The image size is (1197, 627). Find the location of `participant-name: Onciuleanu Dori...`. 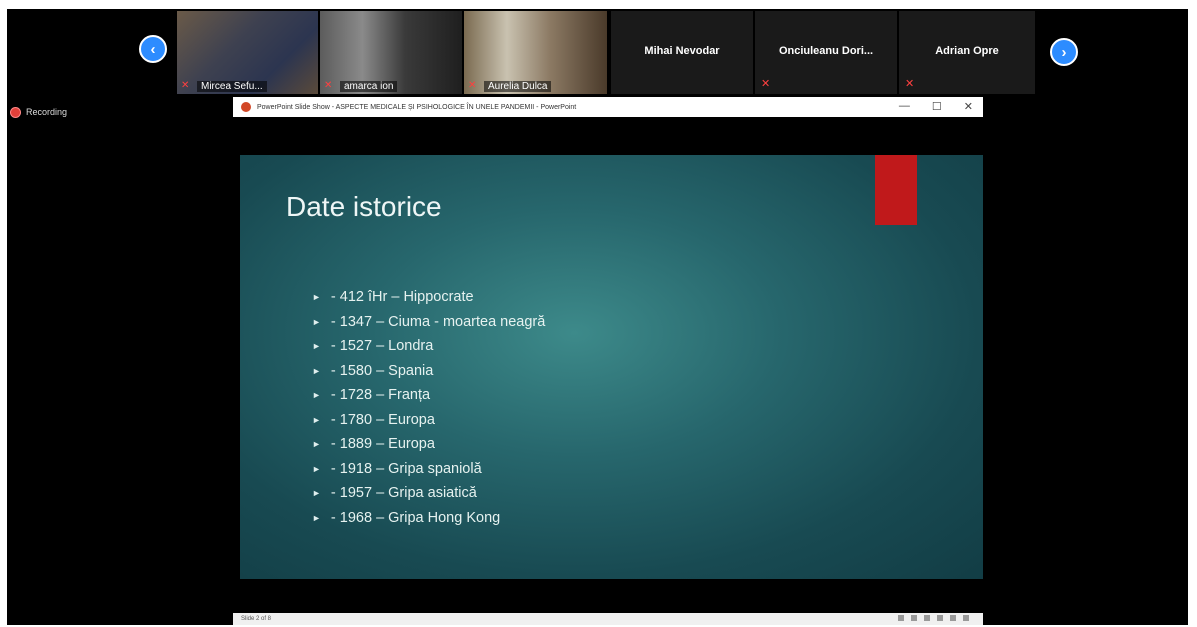

participant-name: Onciuleanu Dori... is located at coordinates (826, 51).